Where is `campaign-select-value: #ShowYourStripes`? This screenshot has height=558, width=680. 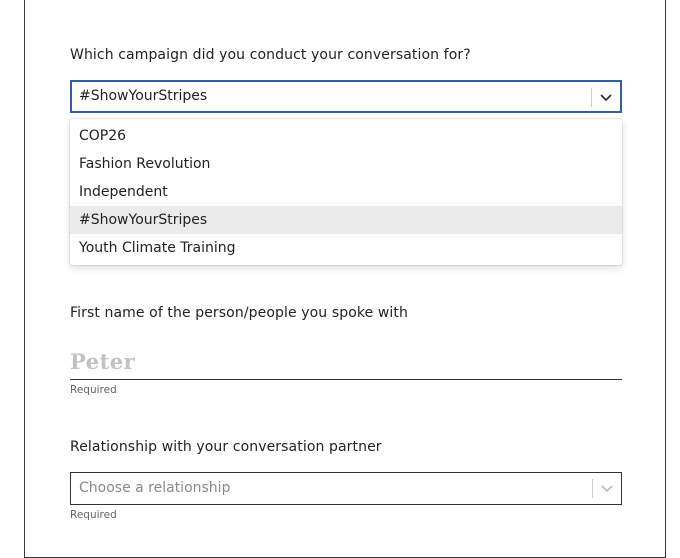 campaign-select-value: #ShowYourStripes is located at coordinates (143, 96).